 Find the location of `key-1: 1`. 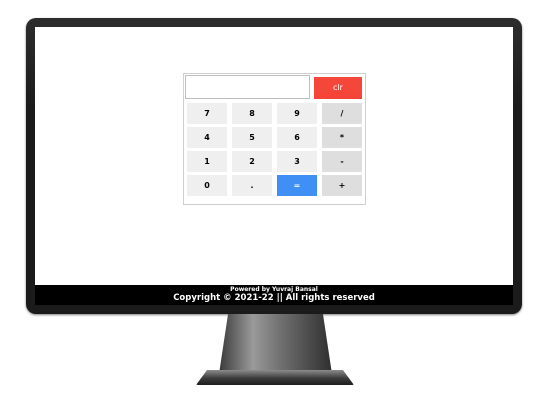

key-1: 1 is located at coordinates (207, 161).